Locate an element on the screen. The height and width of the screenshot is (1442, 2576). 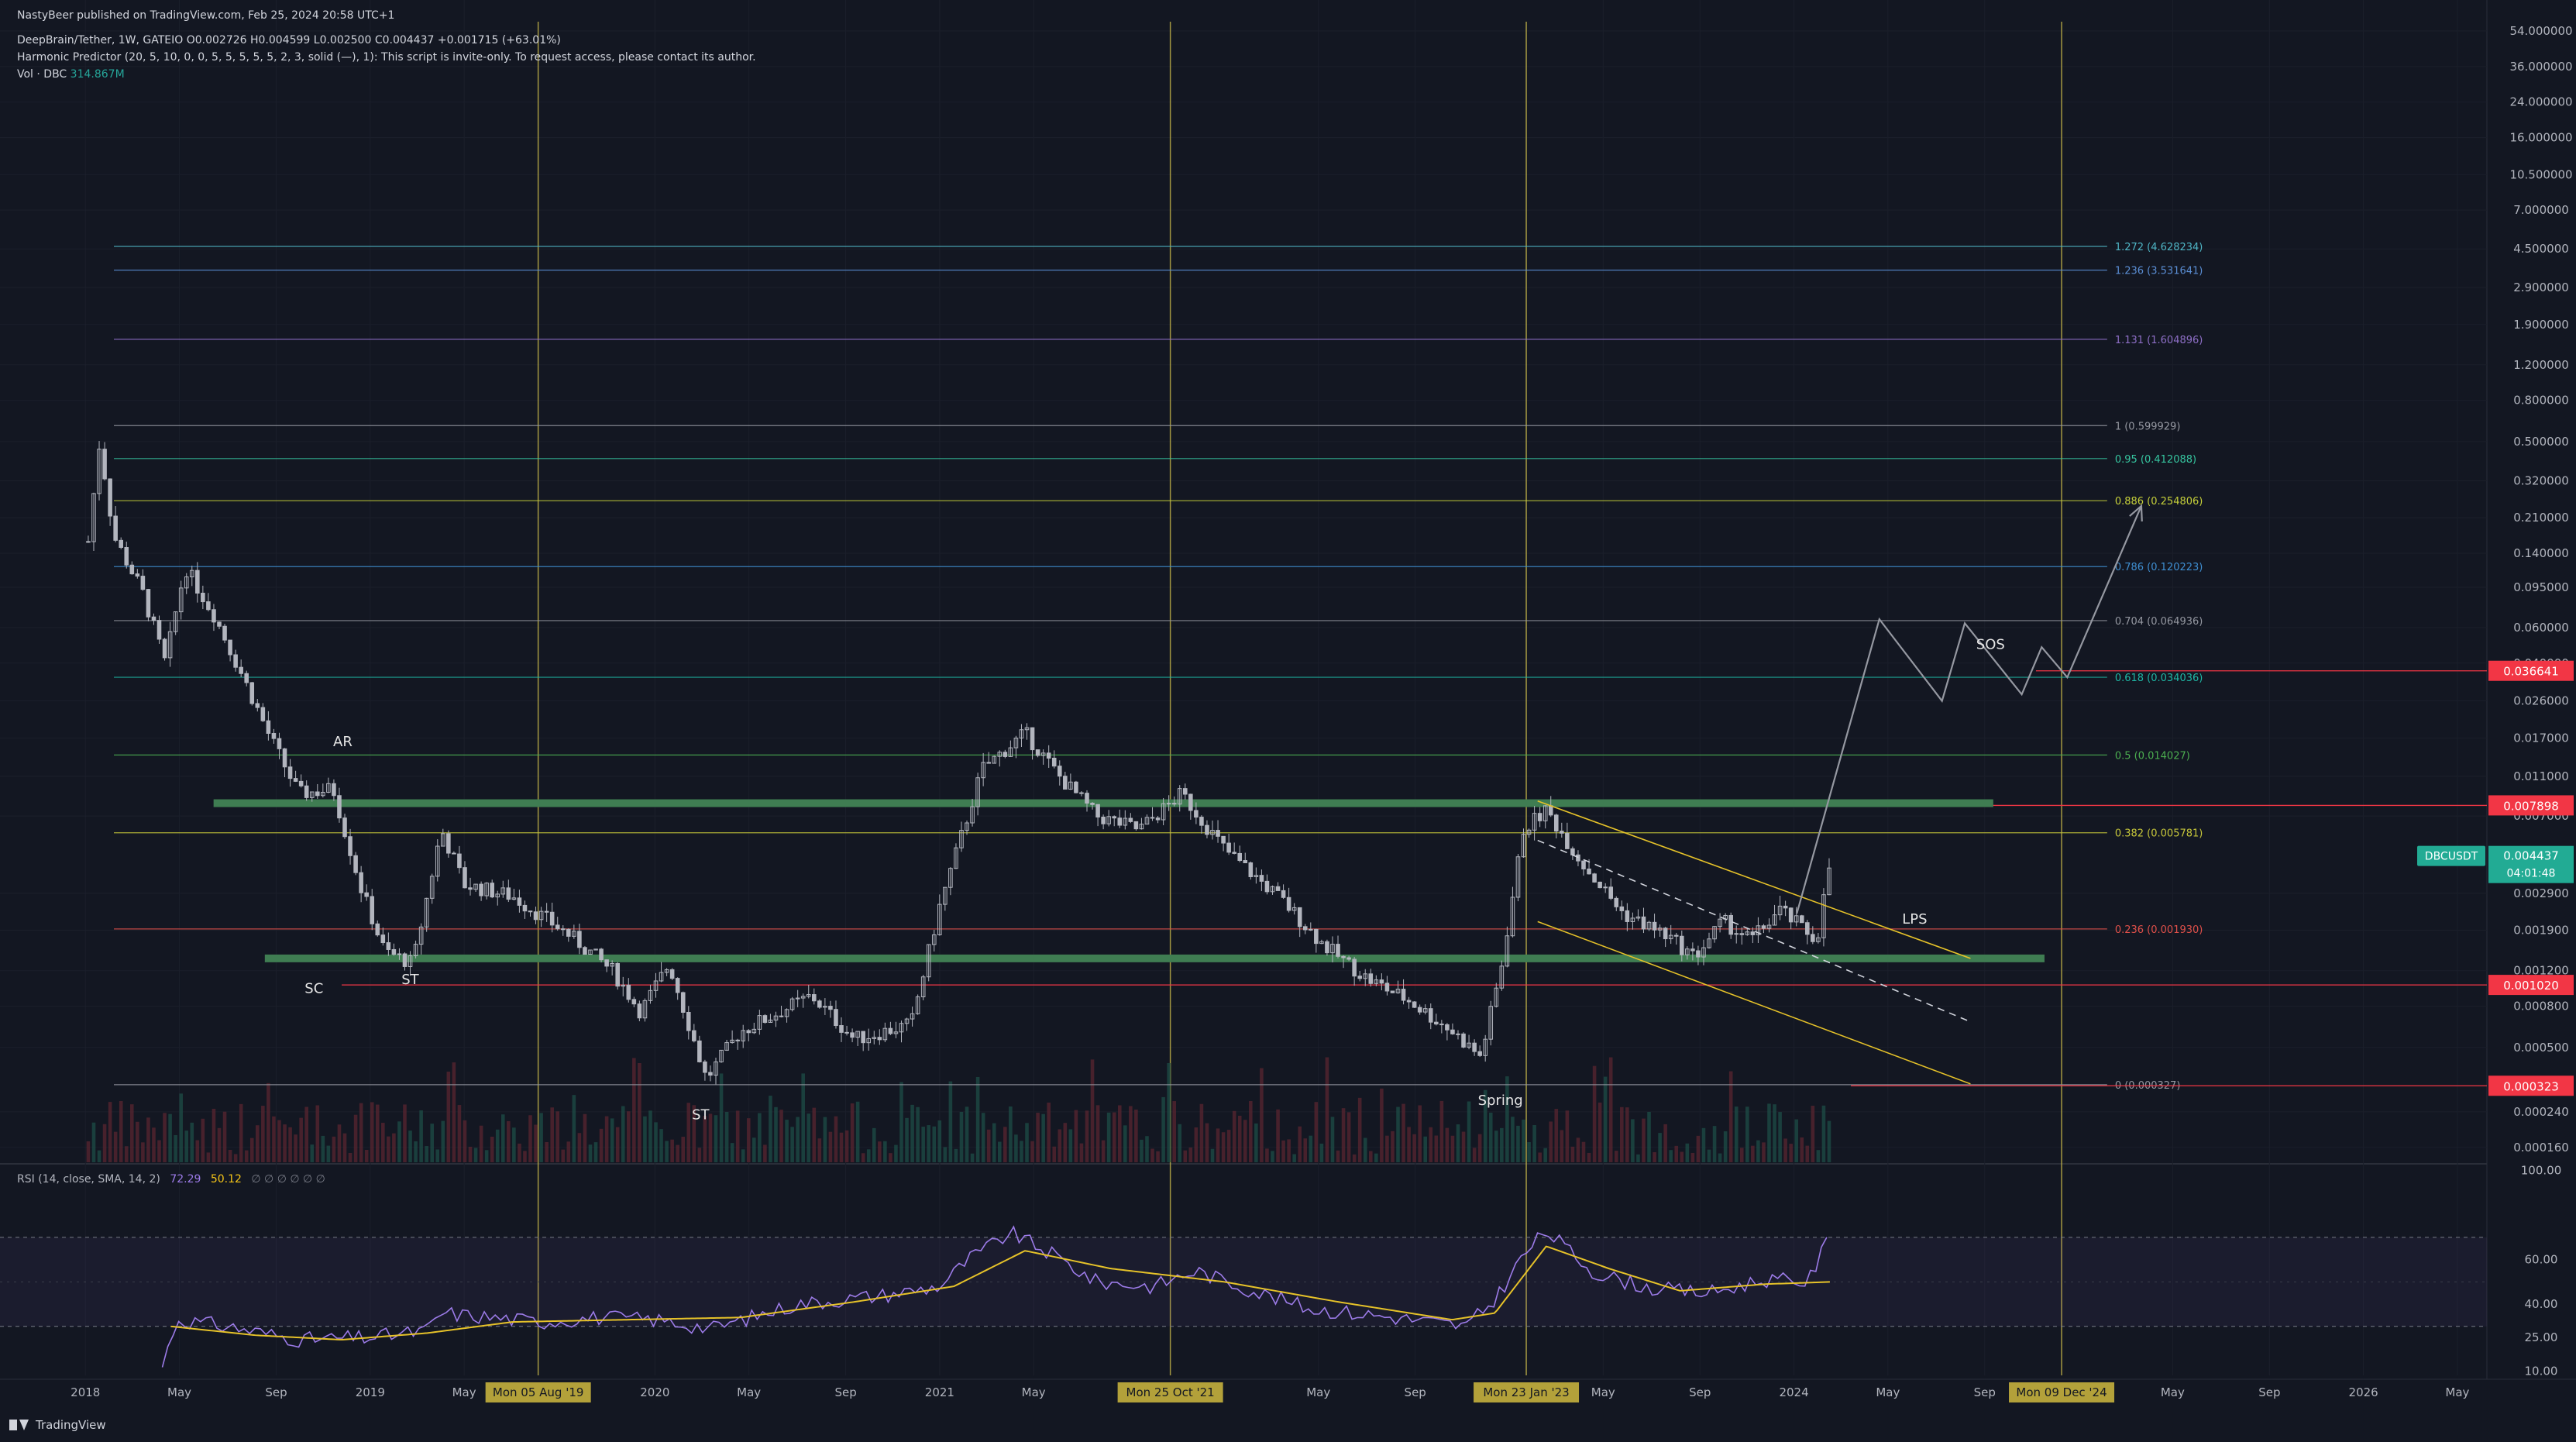
tradingview-brand: TradingView is located at coordinates (57, 1425).